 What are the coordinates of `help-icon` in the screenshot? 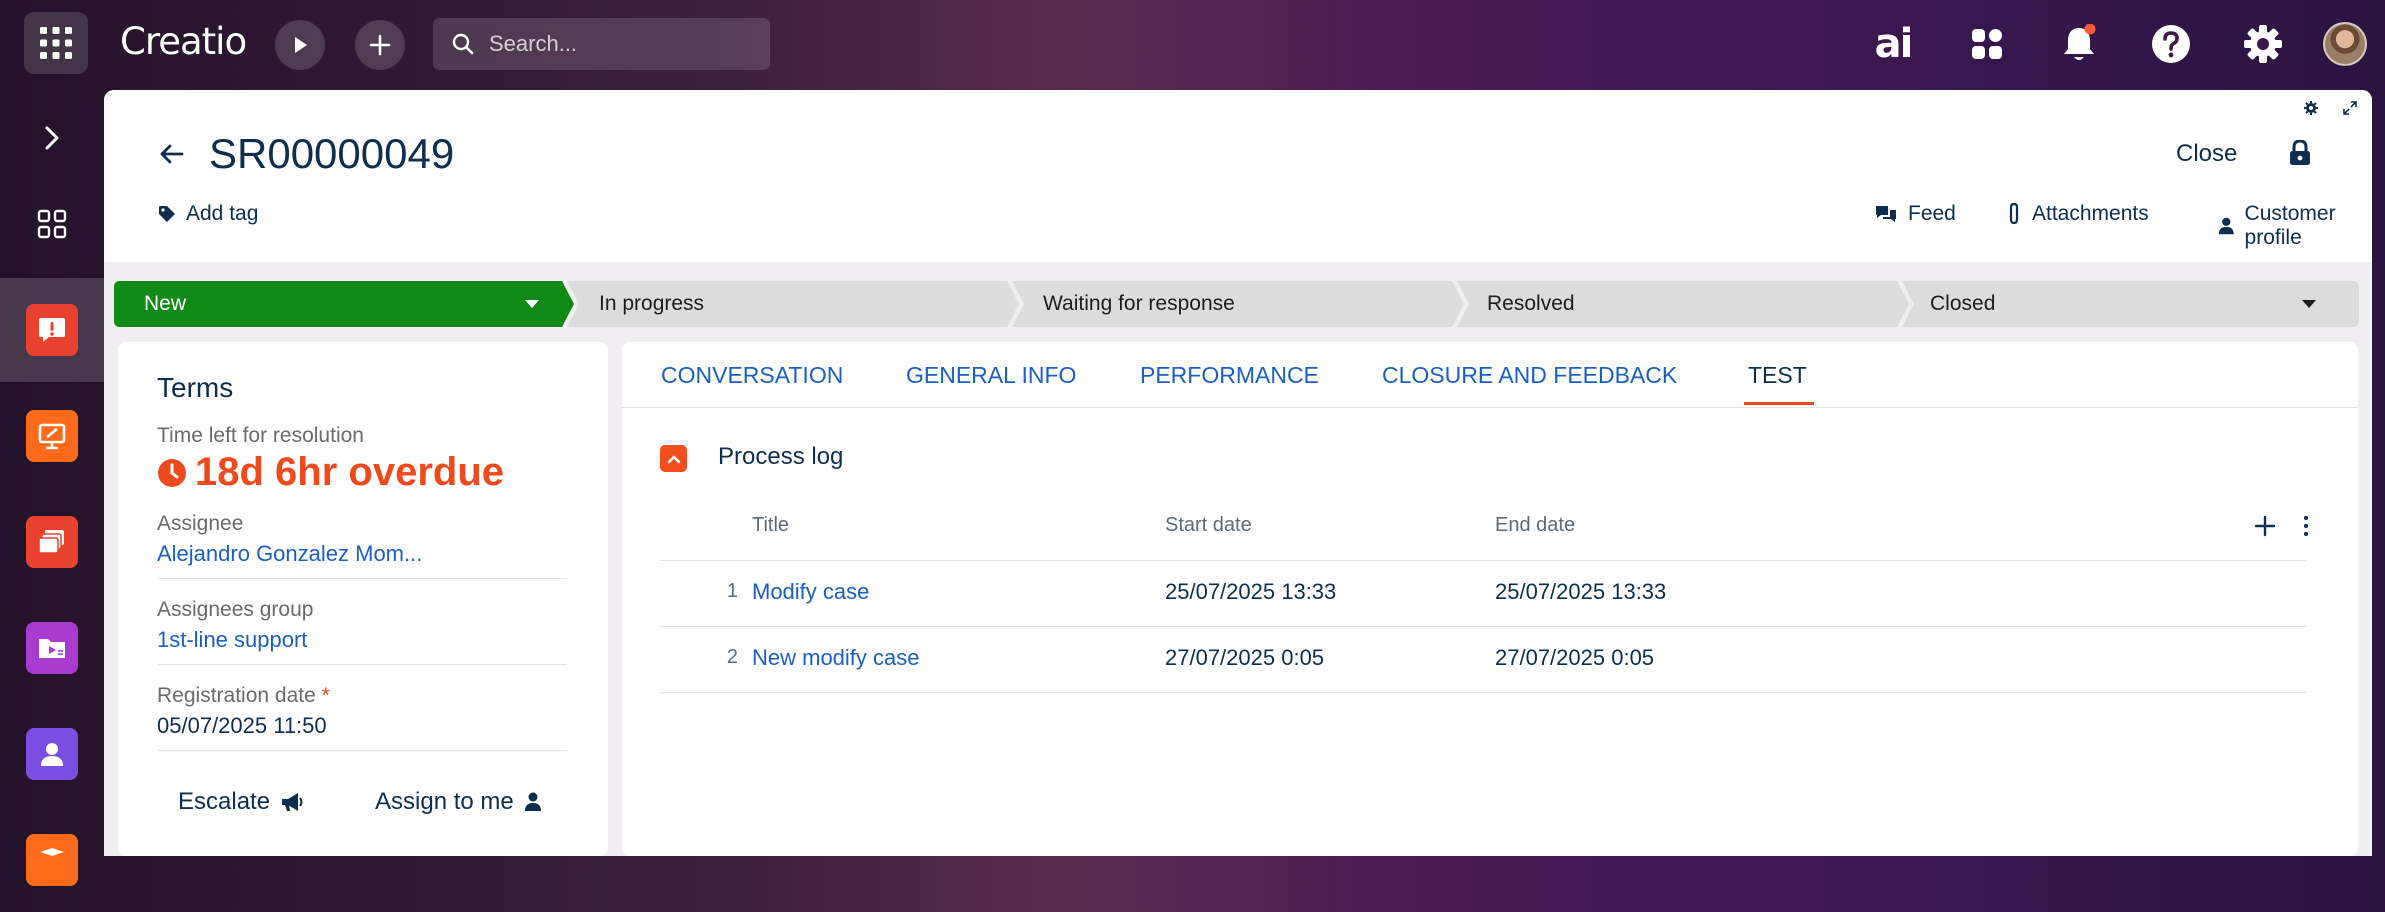 It's located at (2171, 44).